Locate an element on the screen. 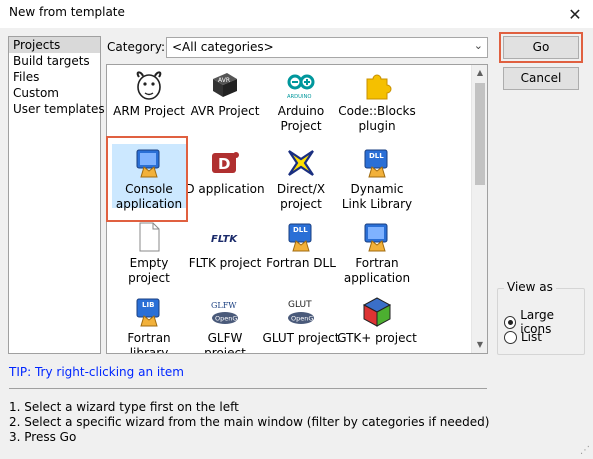 The height and width of the screenshot is (459, 593). fortran-app-icon is located at coordinates (377, 237).